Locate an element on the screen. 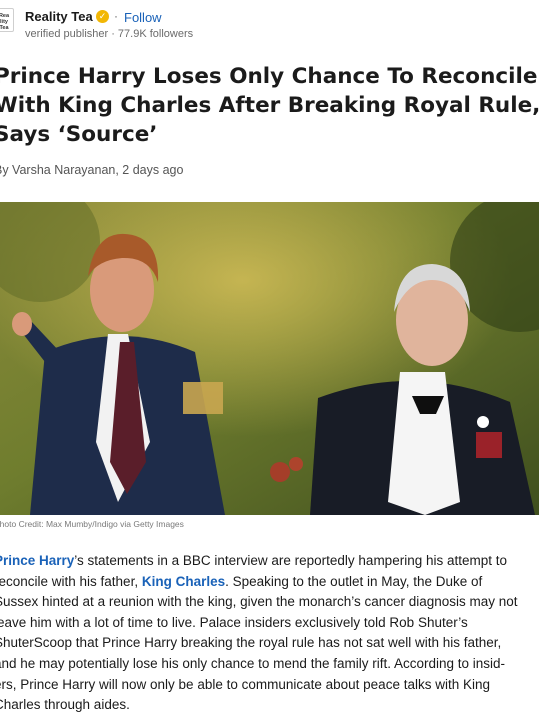 The height and width of the screenshot is (719, 539). follow-button: Follow is located at coordinates (143, 17).